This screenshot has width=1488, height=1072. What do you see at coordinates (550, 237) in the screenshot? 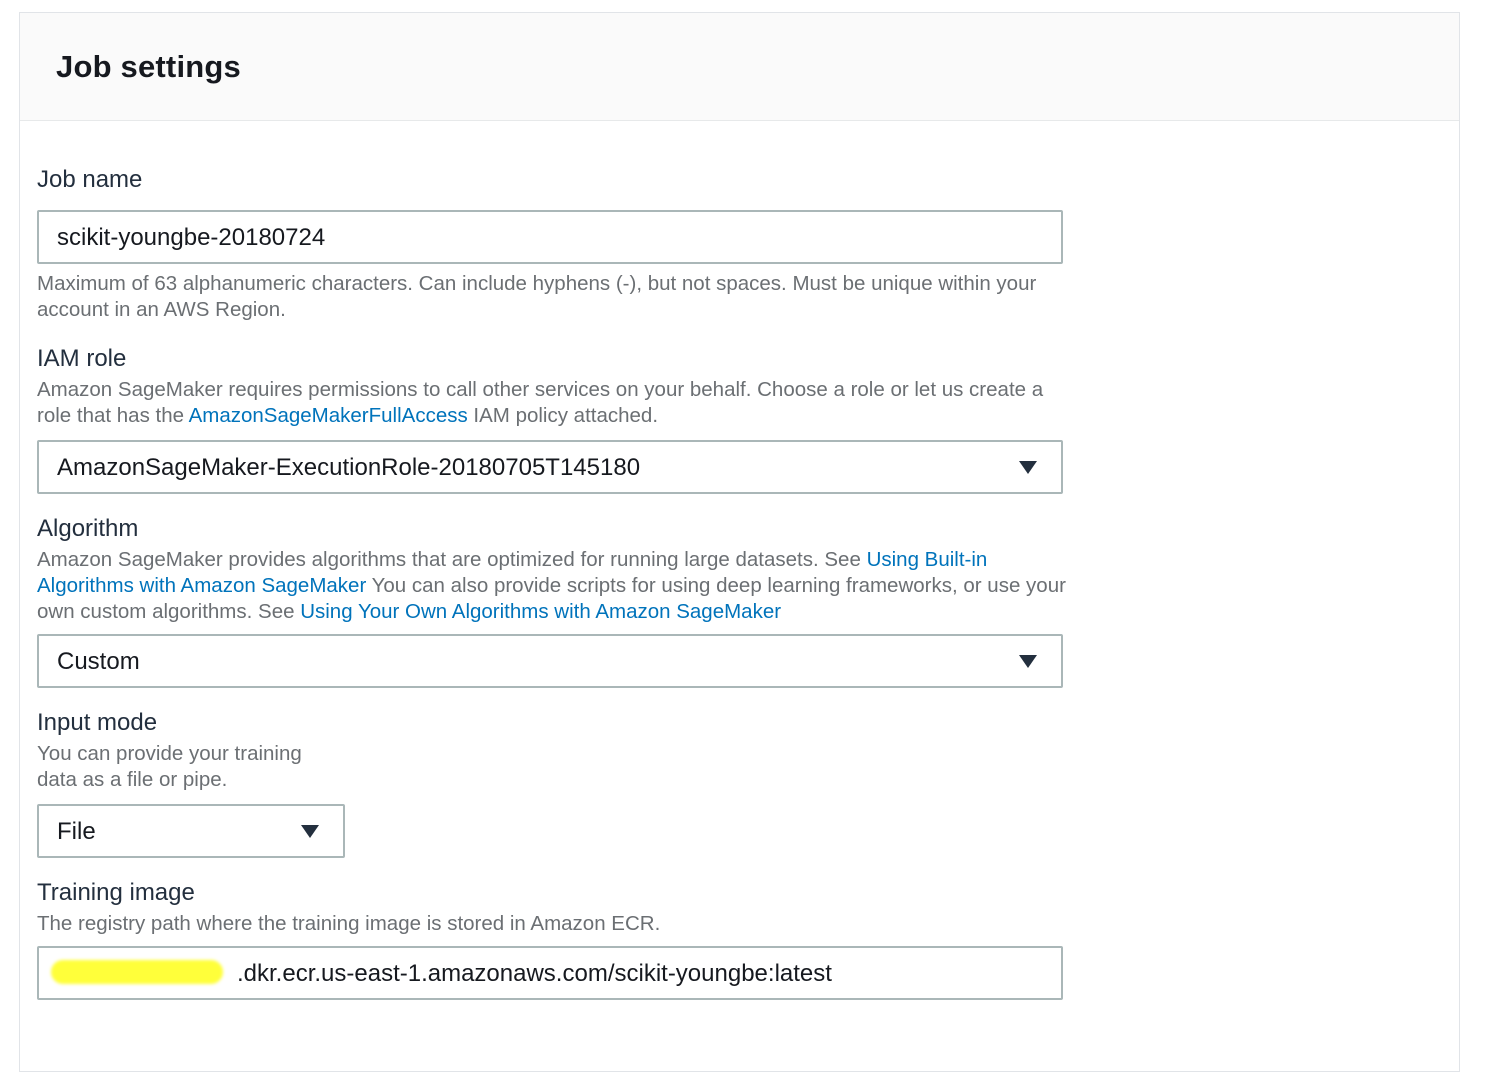
I see `job-name-input: scikit-youngbe-20180724` at bounding box center [550, 237].